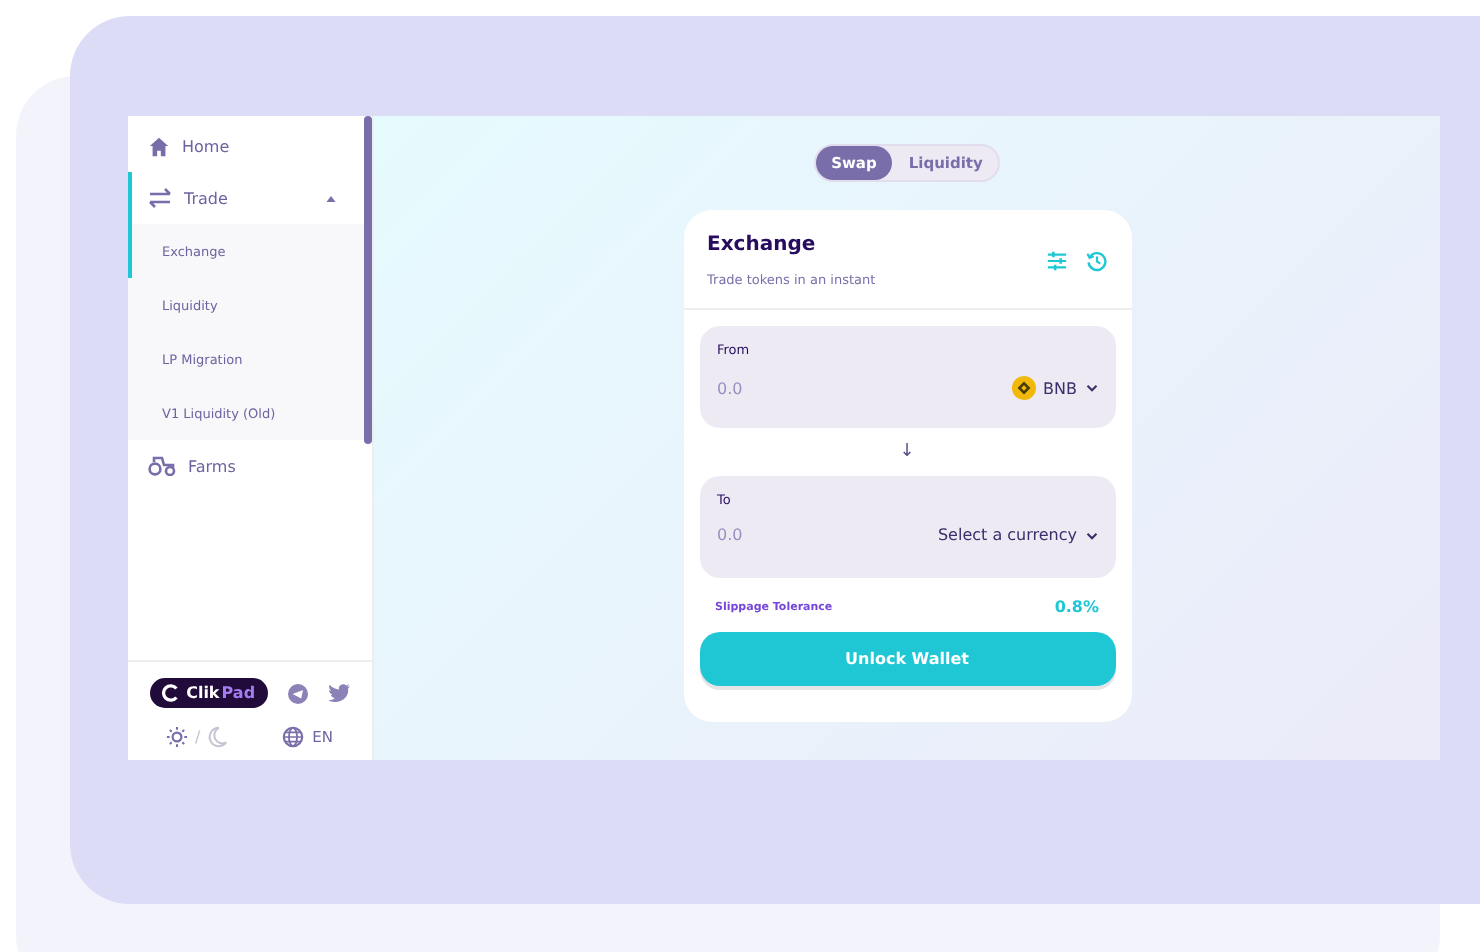 This screenshot has height=952, width=1480. Describe the element at coordinates (368, 280) in the screenshot. I see `scrollbar` at that location.